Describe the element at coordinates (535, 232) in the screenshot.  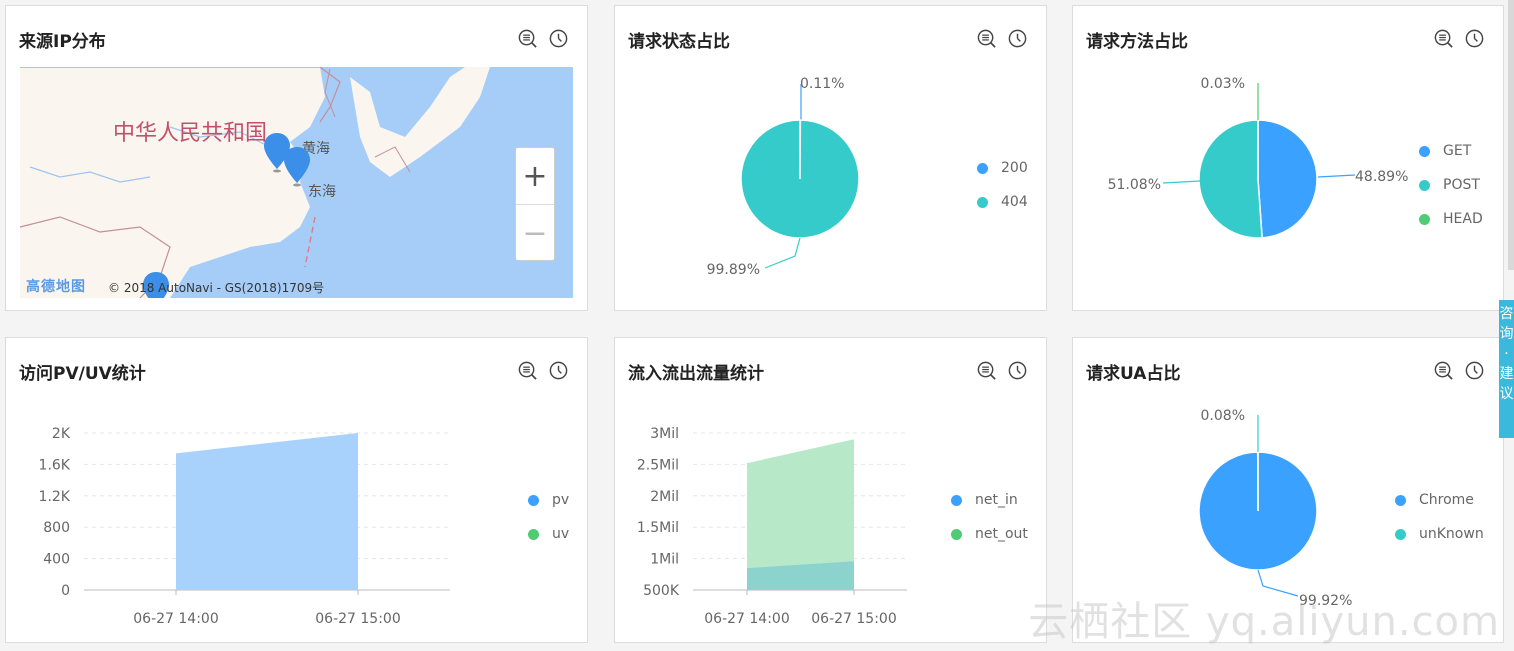
I see `map-zoom-out-button: −` at that location.